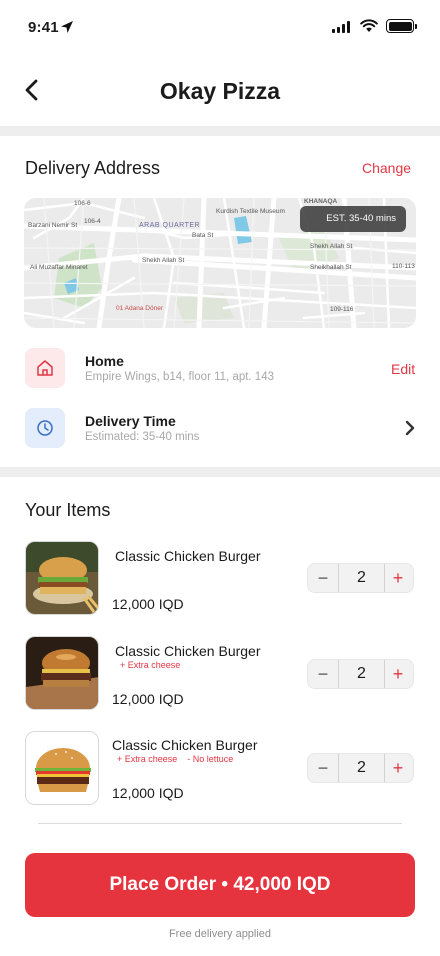 This screenshot has width=440, height=956. I want to click on map-label: KHANAQA, so click(321, 201).